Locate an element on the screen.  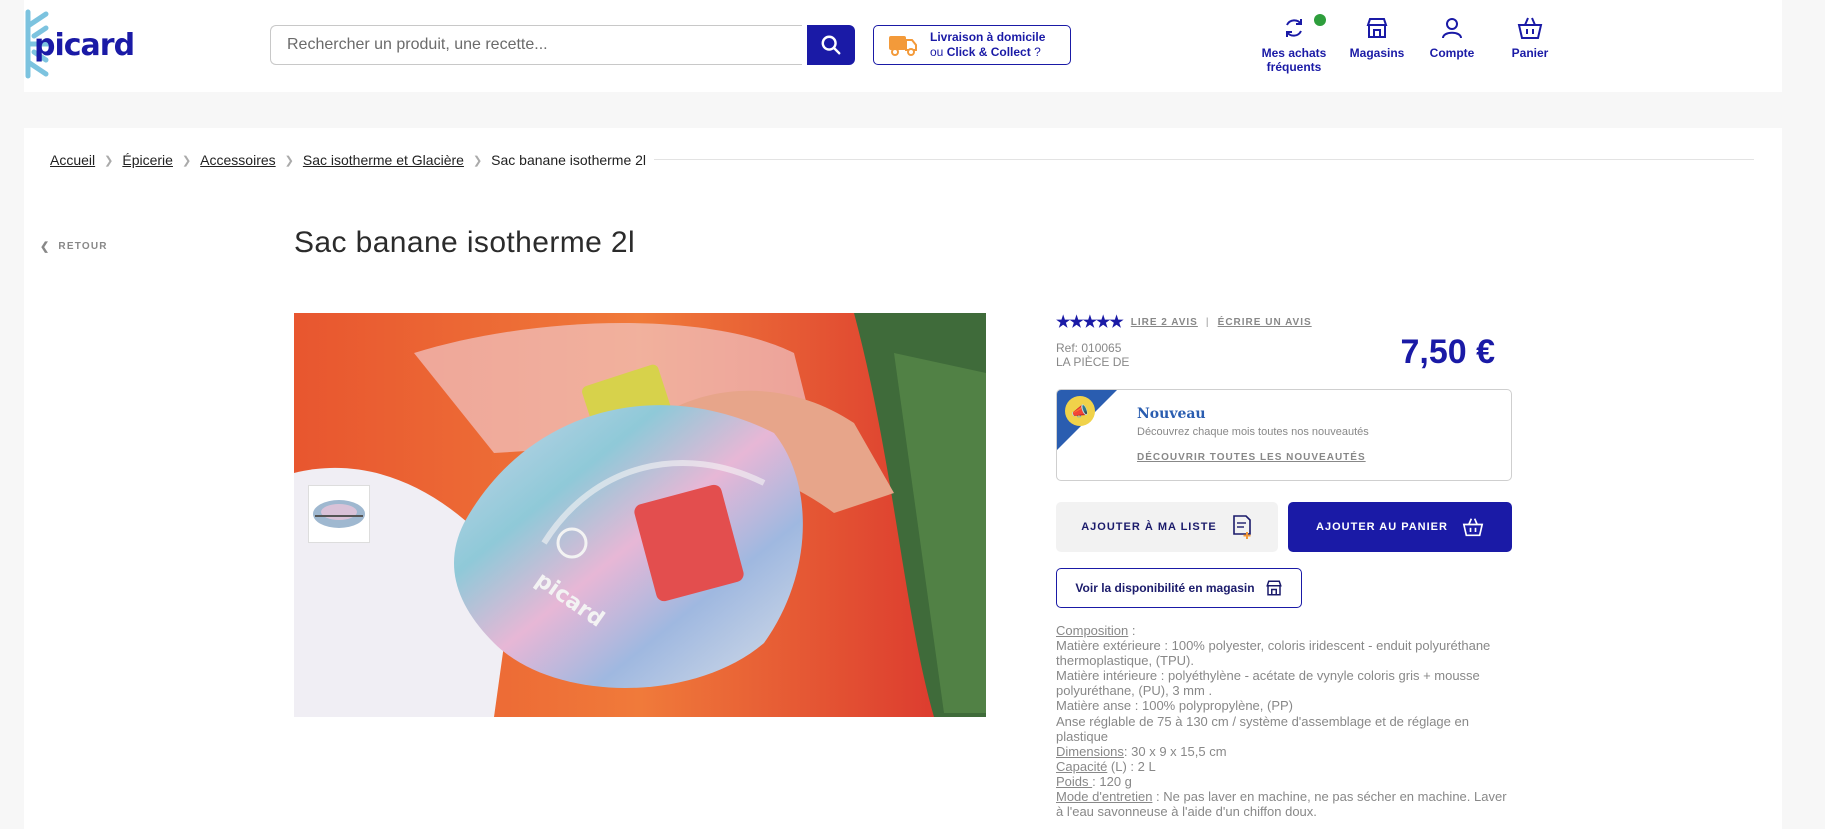
product-thumbnail is located at coordinates (339, 514).